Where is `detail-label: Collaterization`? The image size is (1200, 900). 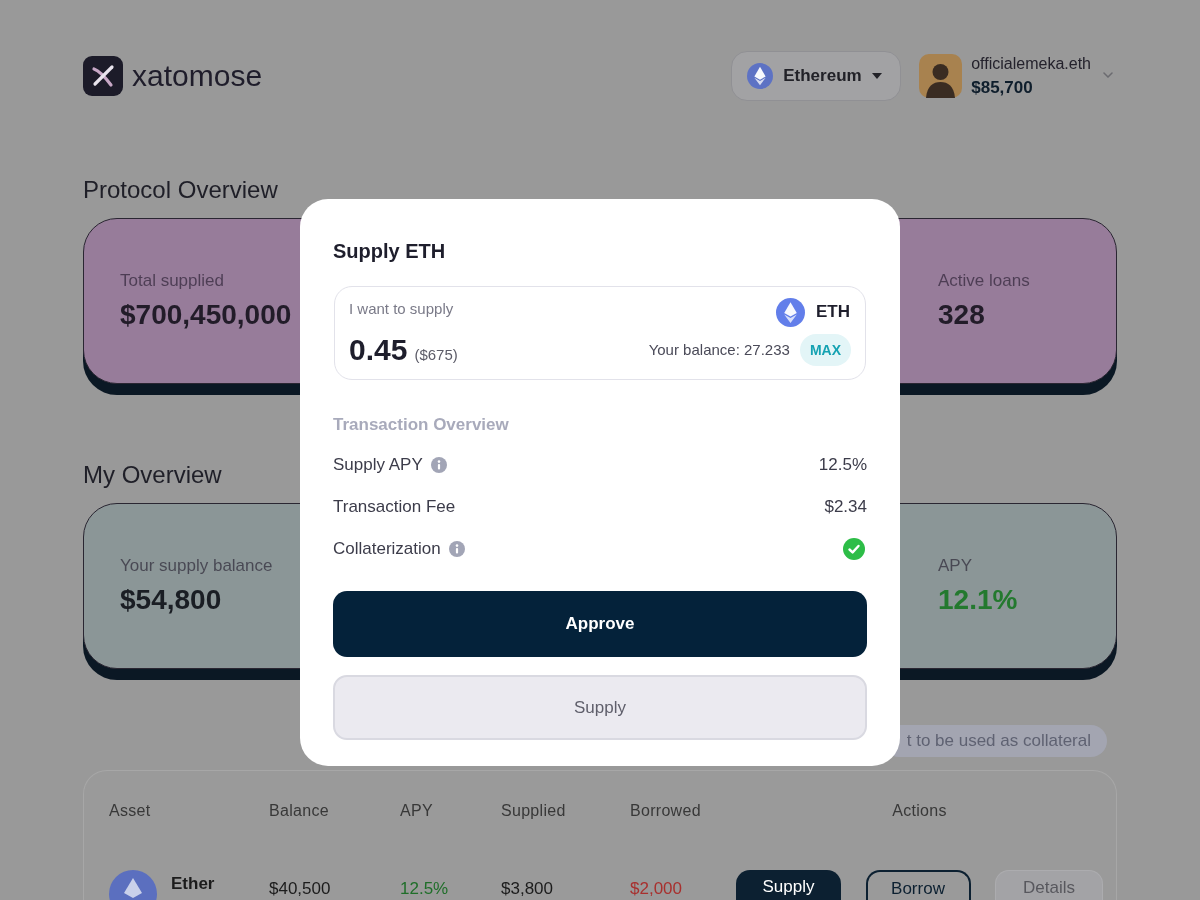 detail-label: Collaterization is located at coordinates (387, 549).